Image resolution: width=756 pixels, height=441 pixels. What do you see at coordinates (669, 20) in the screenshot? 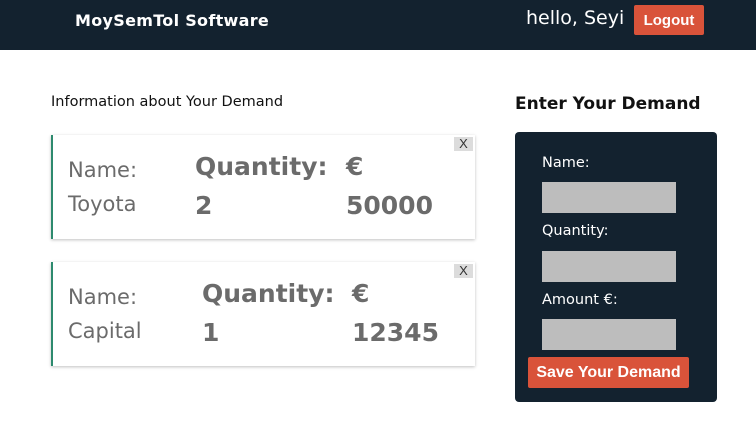
I see `logout-button: Logout` at bounding box center [669, 20].